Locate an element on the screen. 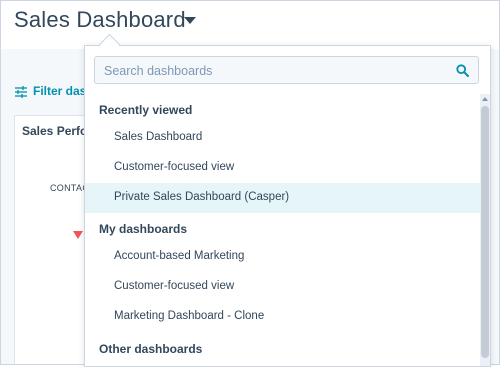  page-header: Sales Dashboard is located at coordinates (250, 25).